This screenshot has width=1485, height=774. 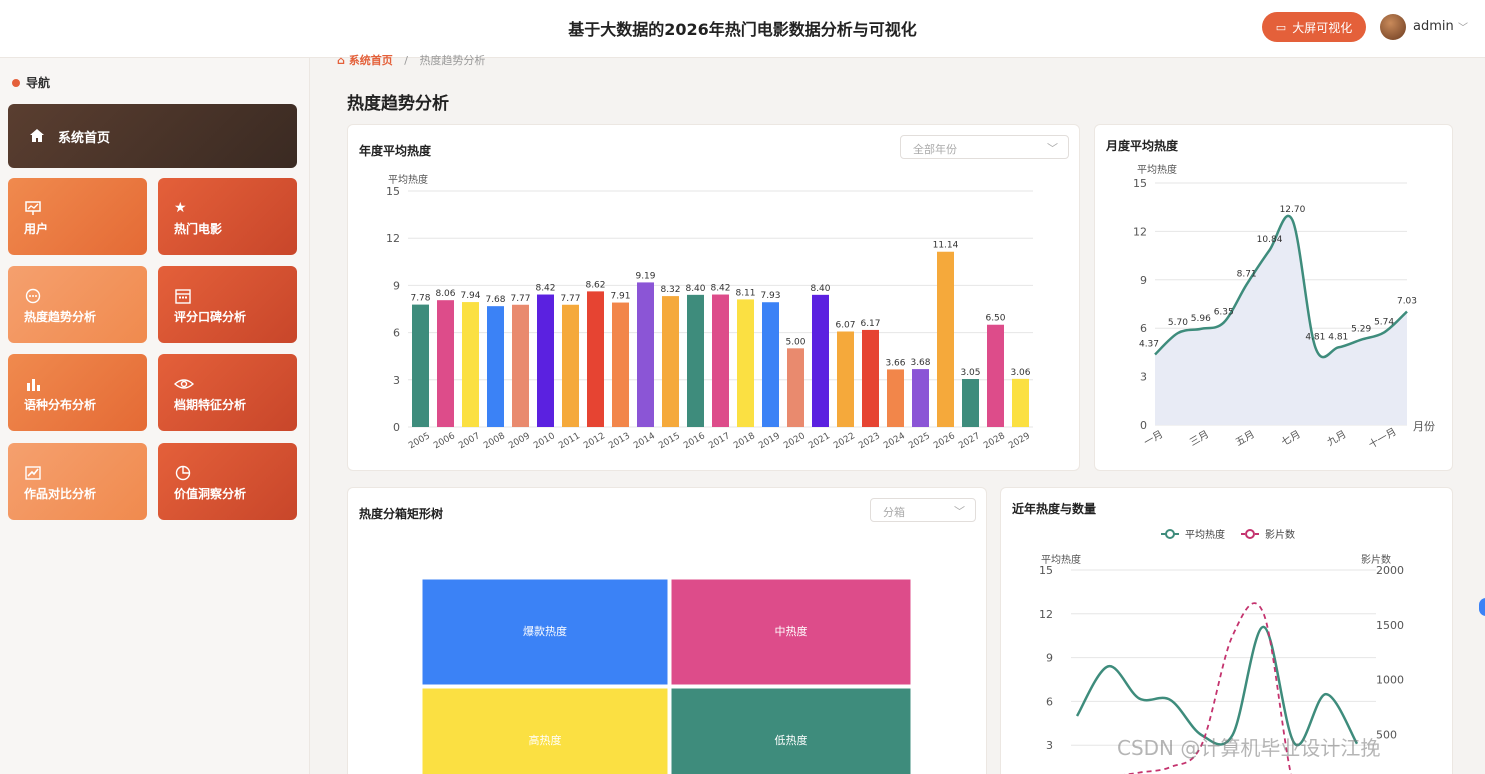 I want to click on bar-value-label: 7.94, so click(x=470, y=296).